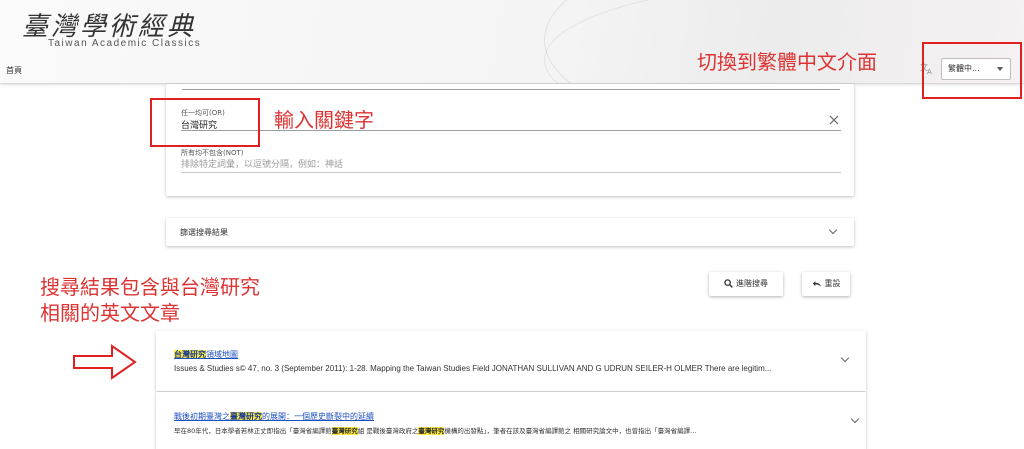 This screenshot has height=449, width=1024. I want to click on reset-label: 重設, so click(832, 283).